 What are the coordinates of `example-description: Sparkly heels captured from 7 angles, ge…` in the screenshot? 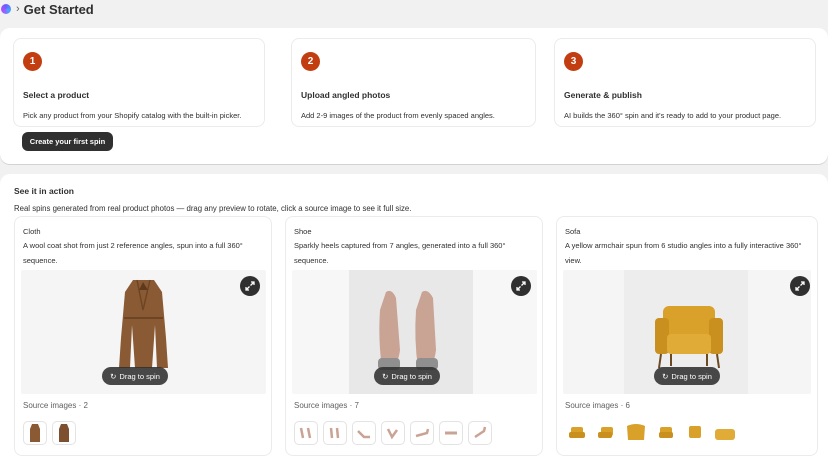 It's located at (400, 253).